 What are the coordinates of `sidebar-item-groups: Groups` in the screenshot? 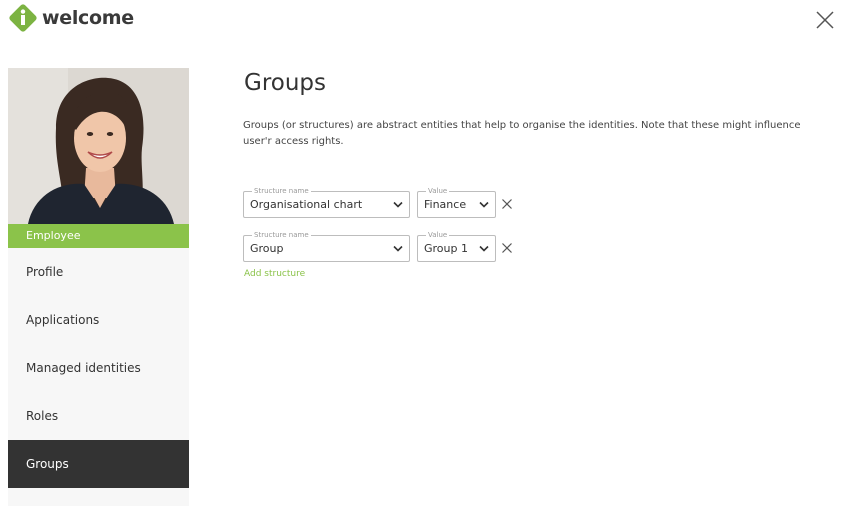 It's located at (98, 464).